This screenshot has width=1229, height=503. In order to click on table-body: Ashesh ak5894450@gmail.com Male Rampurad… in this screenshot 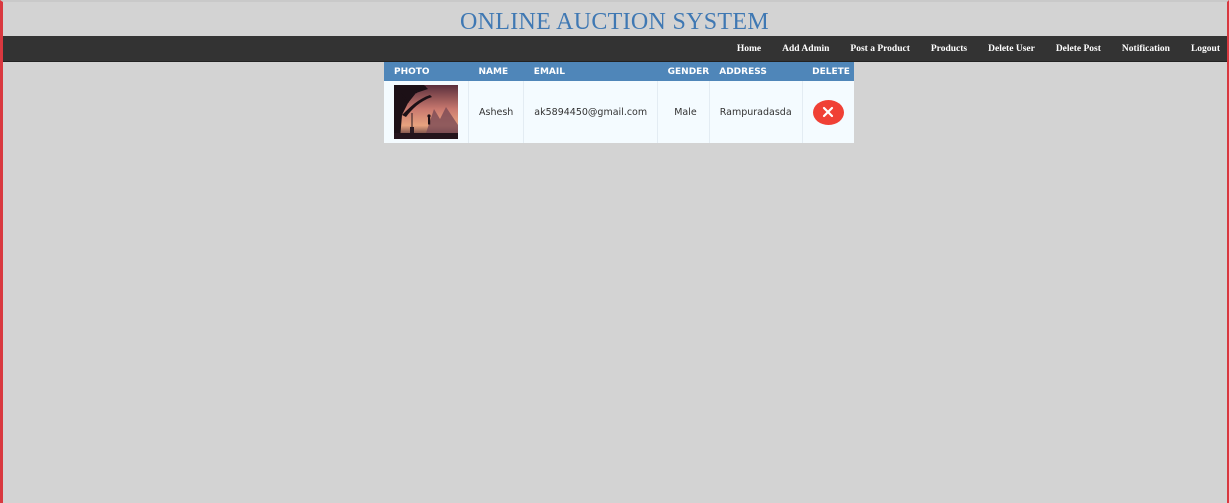, I will do `click(619, 112)`.